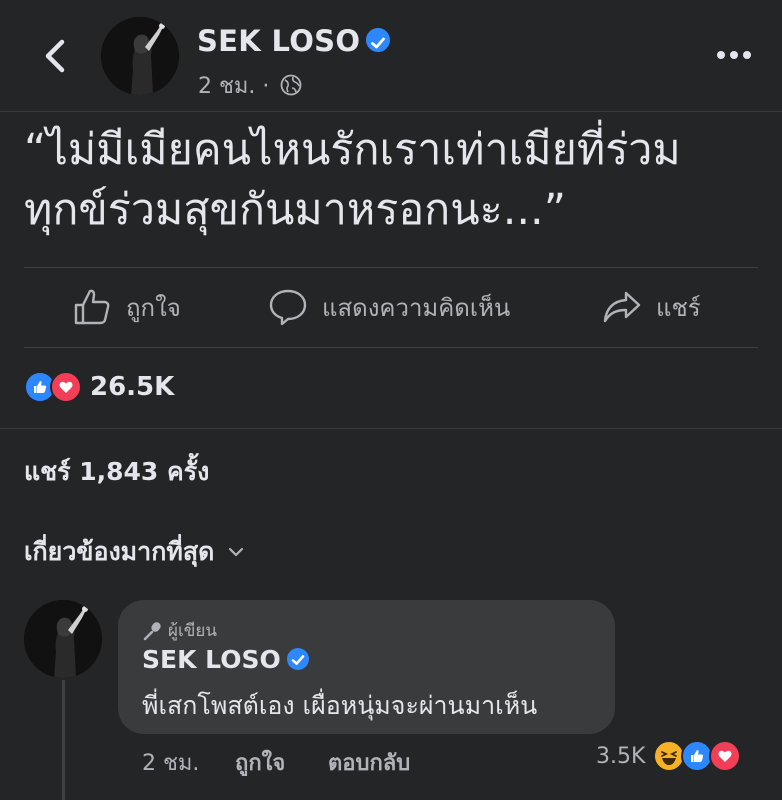  What do you see at coordinates (416, 307) in the screenshot?
I see `comment-label: แสดงความคิดเห็น` at bounding box center [416, 307].